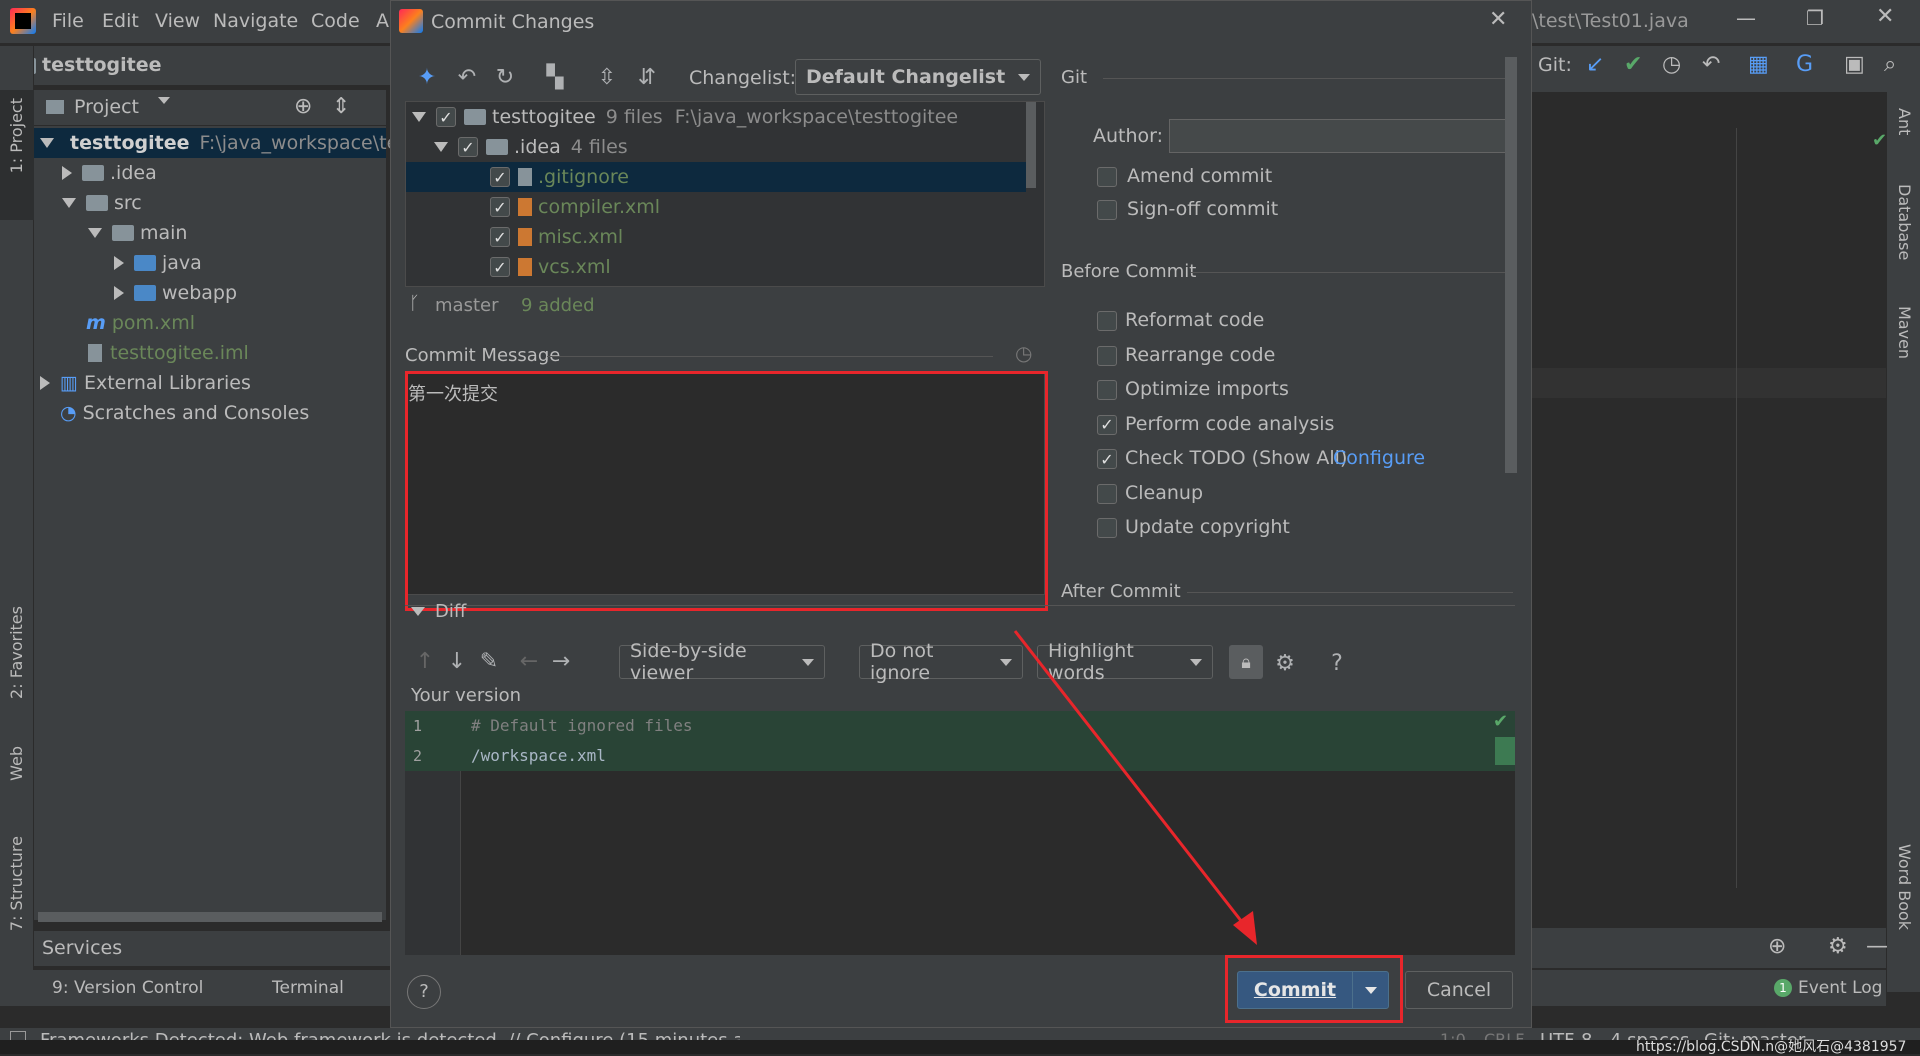  I want to click on tool-favorites: 2: Favorites, so click(16, 652).